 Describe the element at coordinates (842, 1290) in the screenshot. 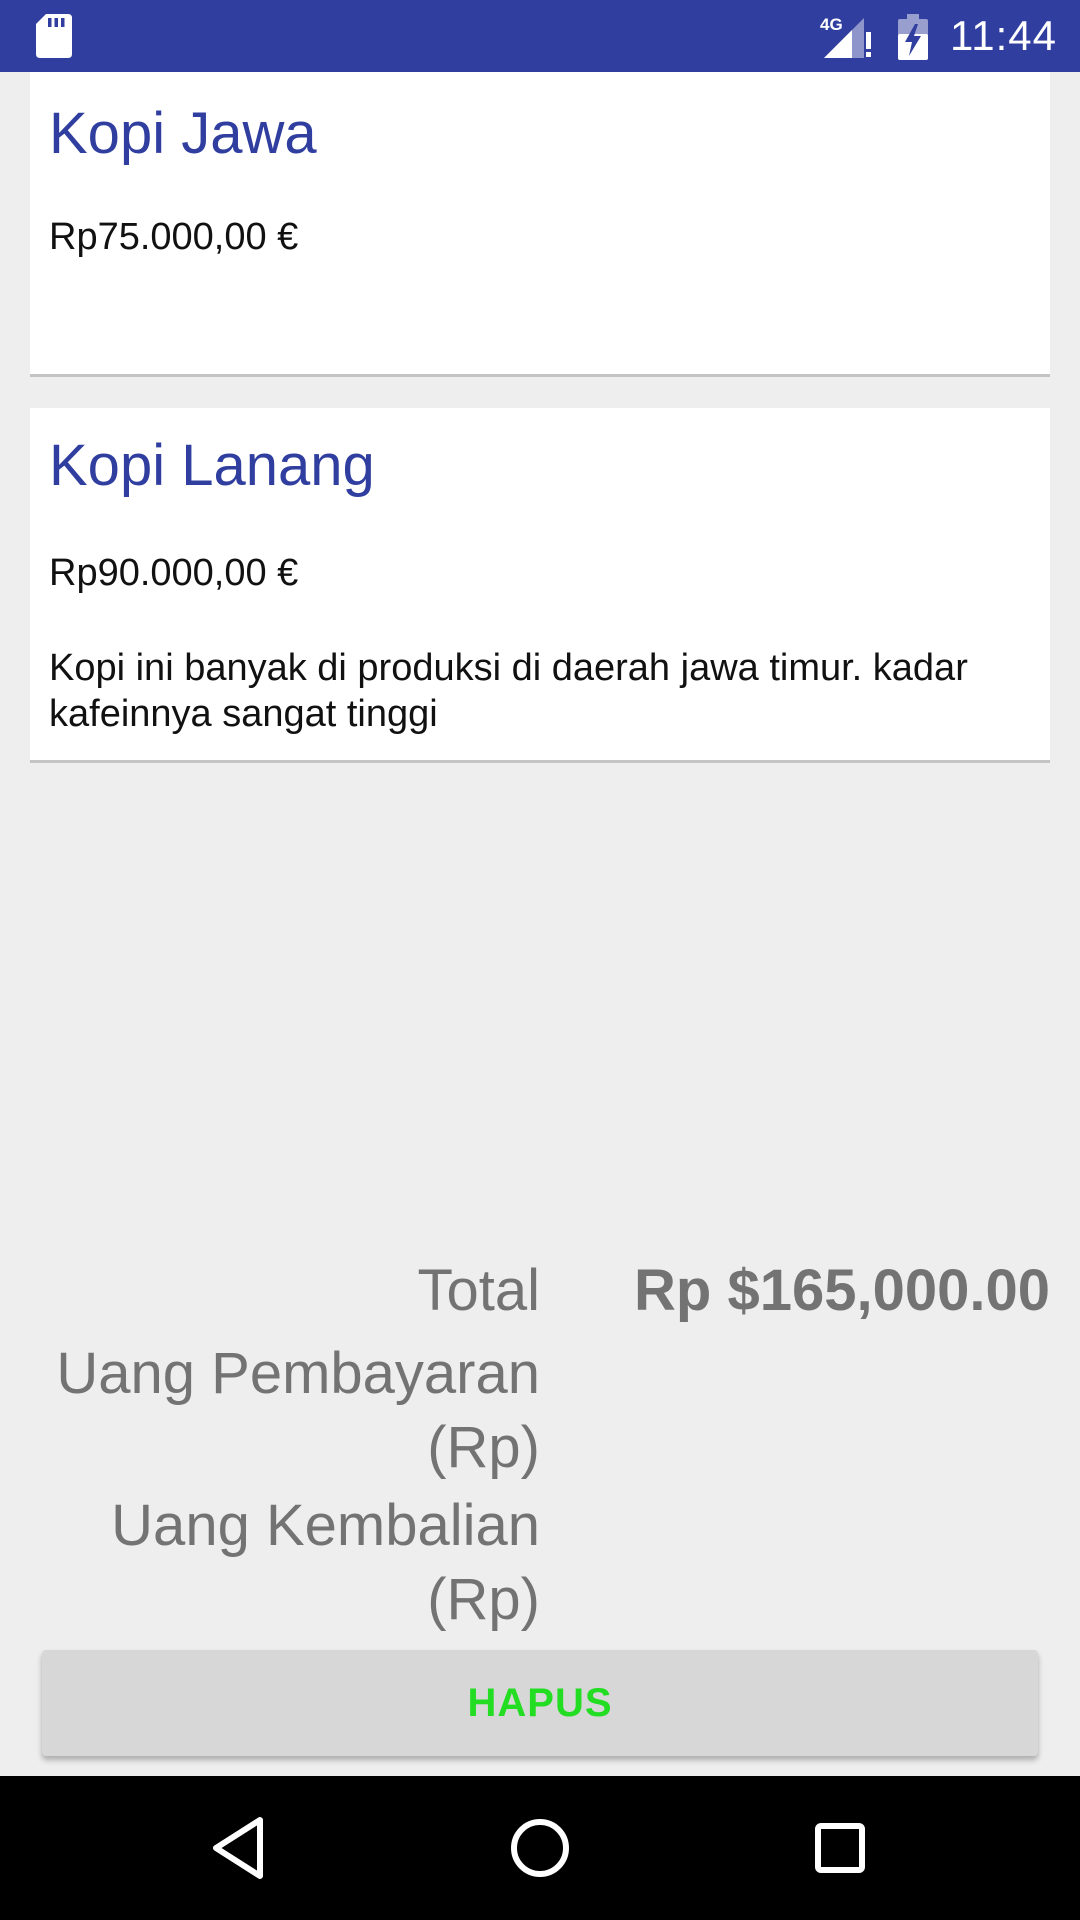

I see `total-value: Rp $165,000.00` at that location.